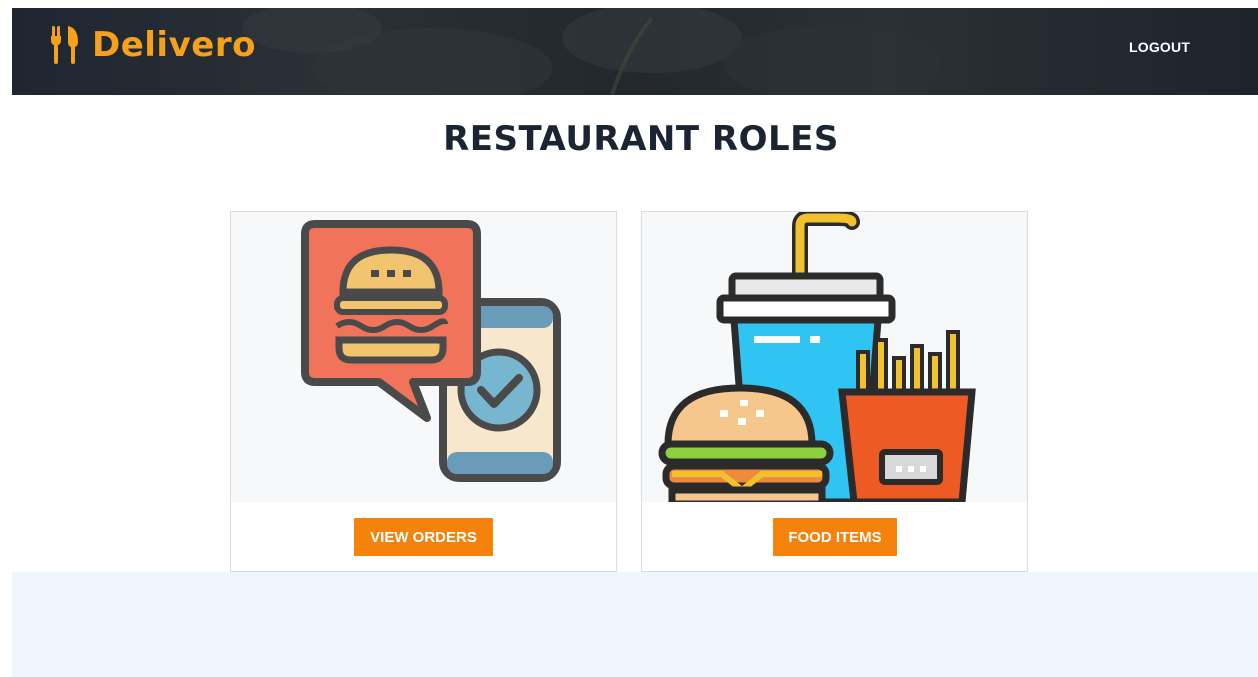  Describe the element at coordinates (817, 357) in the screenshot. I see `fast-food-meal-illustration` at that location.